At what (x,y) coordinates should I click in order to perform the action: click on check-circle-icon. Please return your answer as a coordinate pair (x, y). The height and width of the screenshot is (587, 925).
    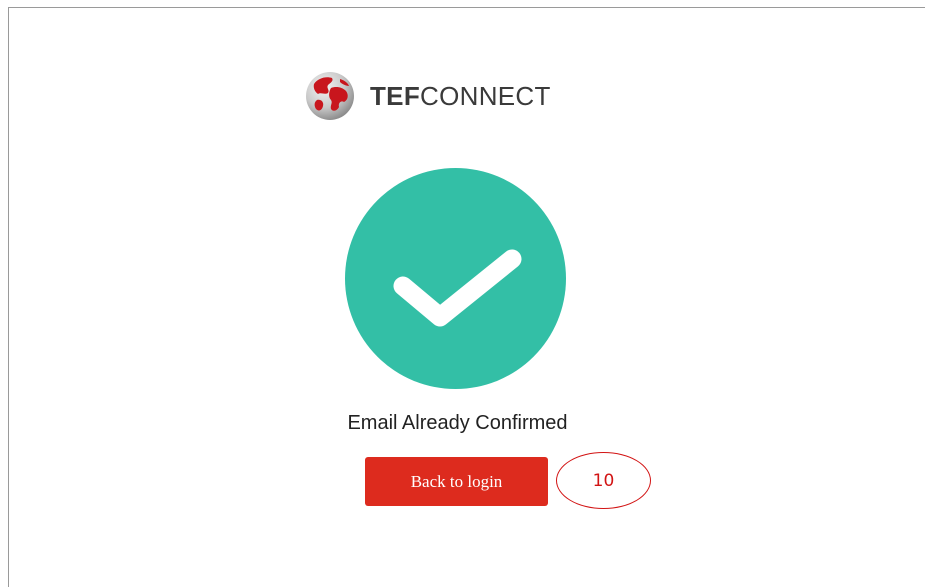
    Looking at the image, I should click on (455, 278).